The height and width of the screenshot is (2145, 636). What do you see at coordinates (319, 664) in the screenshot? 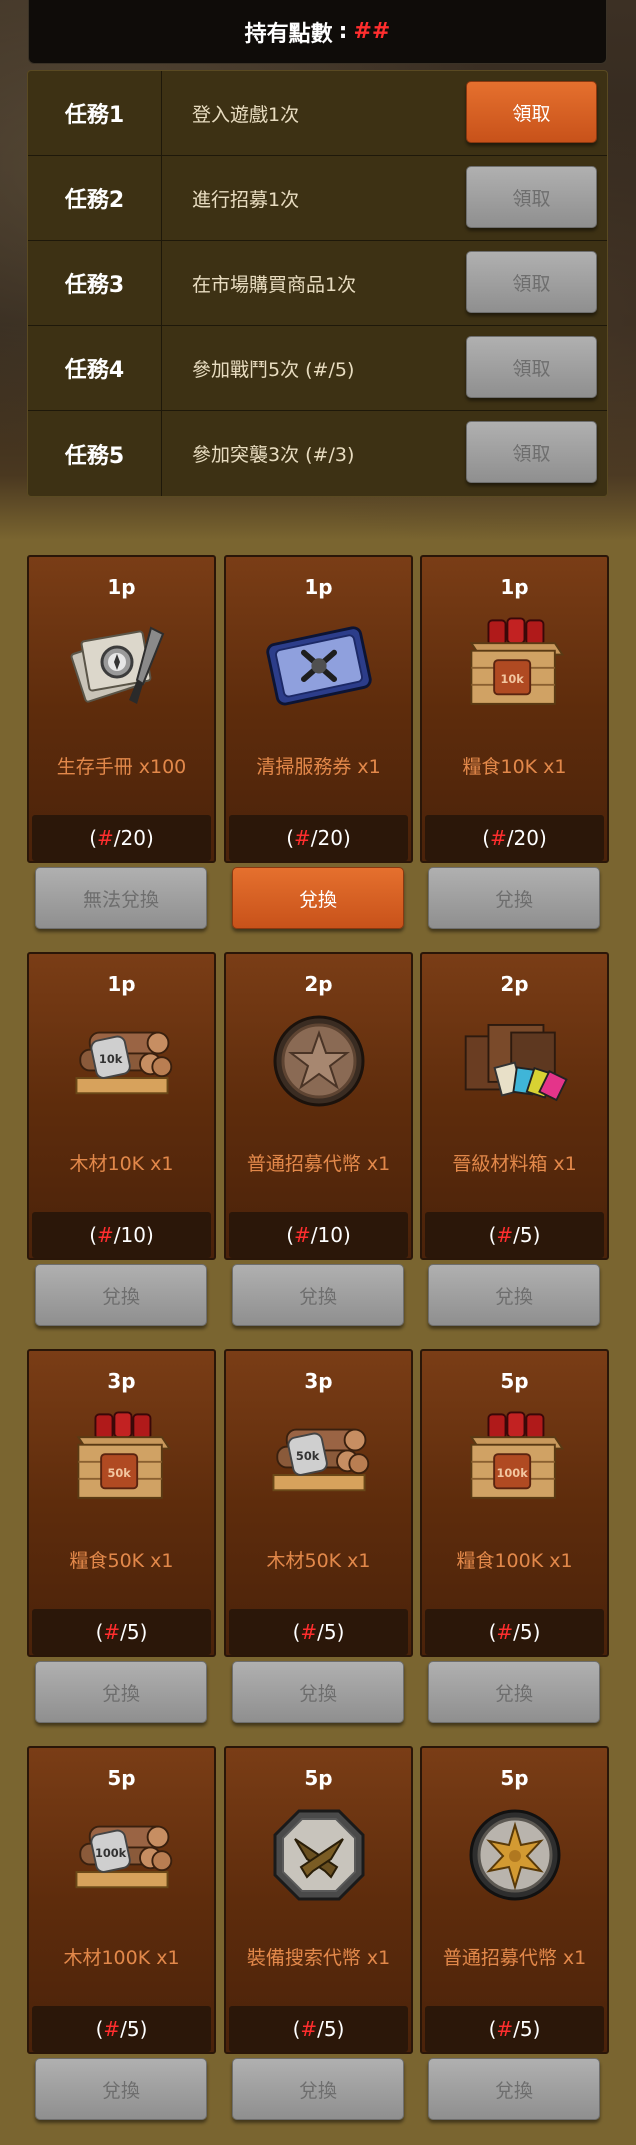
I see `sweep-ticket-icon` at bounding box center [319, 664].